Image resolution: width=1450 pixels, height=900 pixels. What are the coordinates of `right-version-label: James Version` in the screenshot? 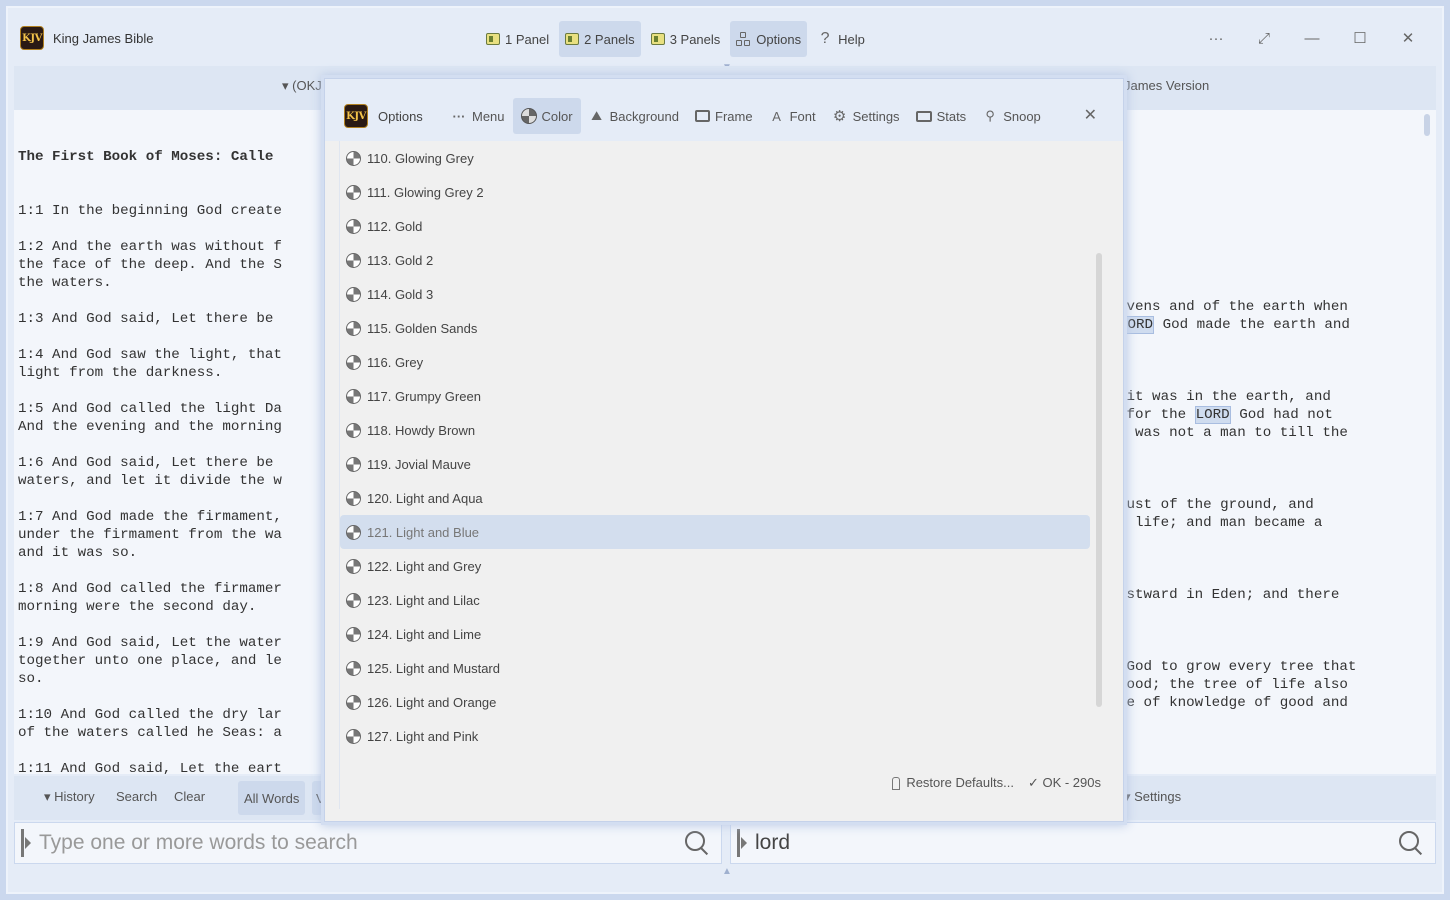 It's located at (1166, 85).